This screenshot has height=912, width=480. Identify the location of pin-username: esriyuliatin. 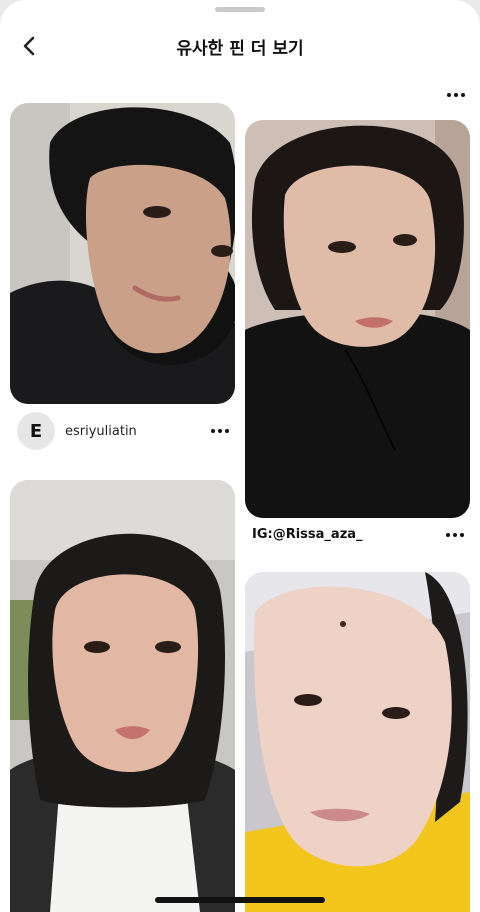
(101, 431).